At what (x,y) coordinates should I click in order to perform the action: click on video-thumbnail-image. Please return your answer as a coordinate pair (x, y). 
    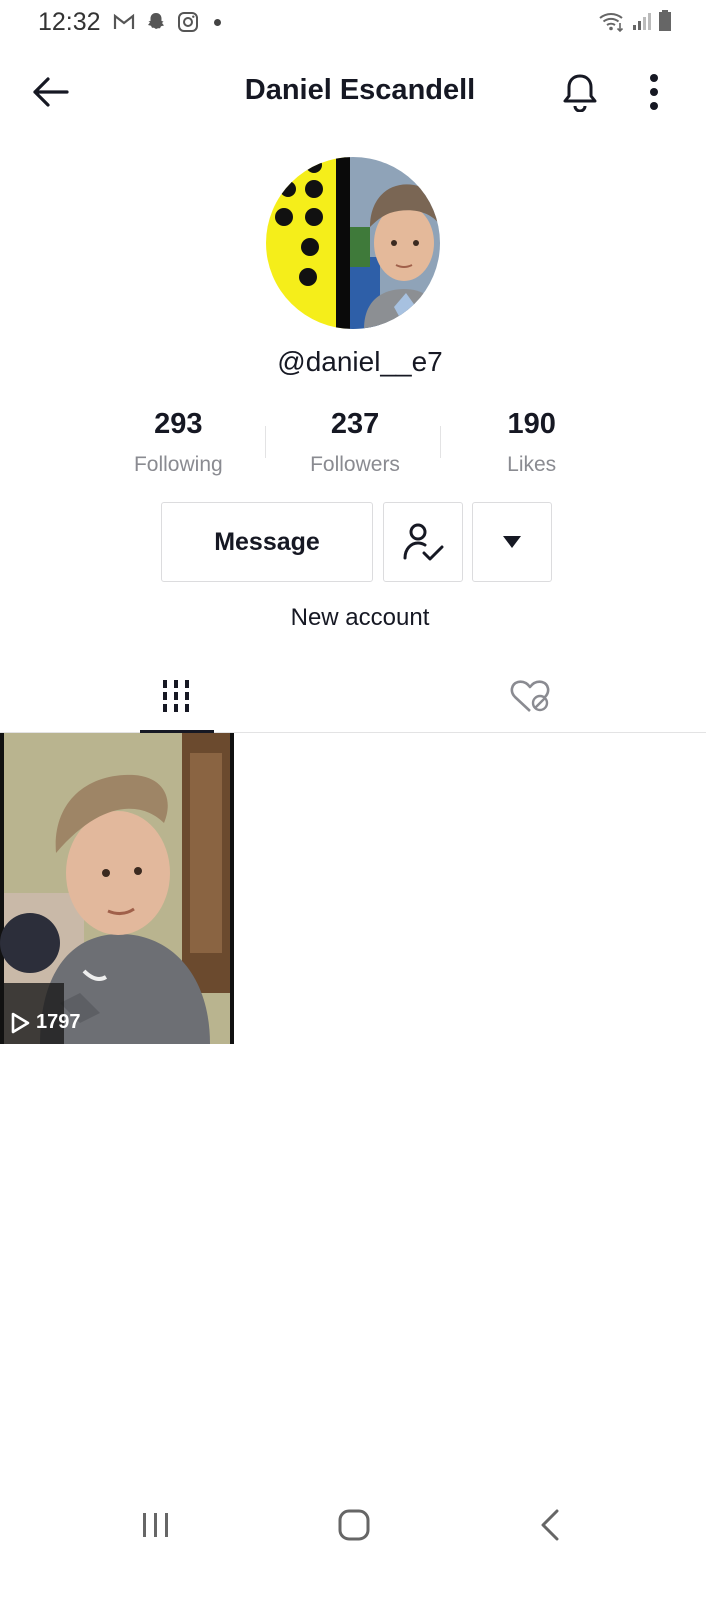
    Looking at the image, I should click on (117, 888).